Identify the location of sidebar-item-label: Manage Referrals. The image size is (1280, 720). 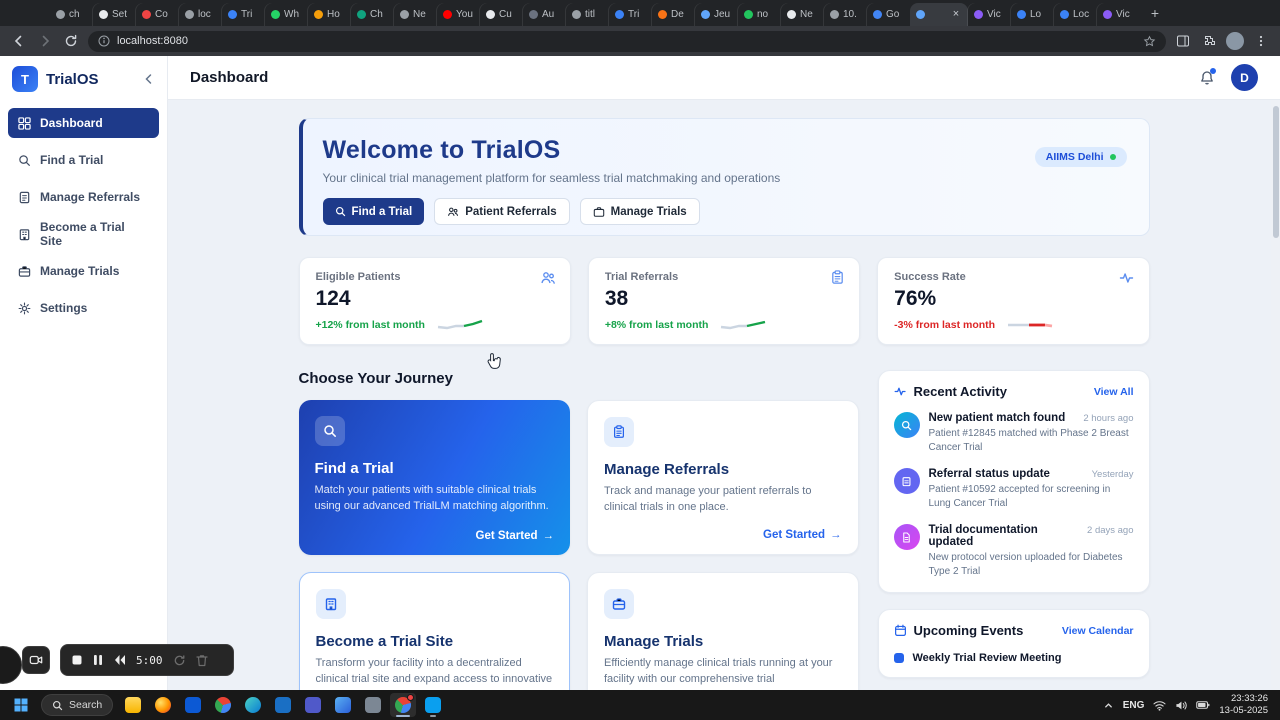
(90, 197).